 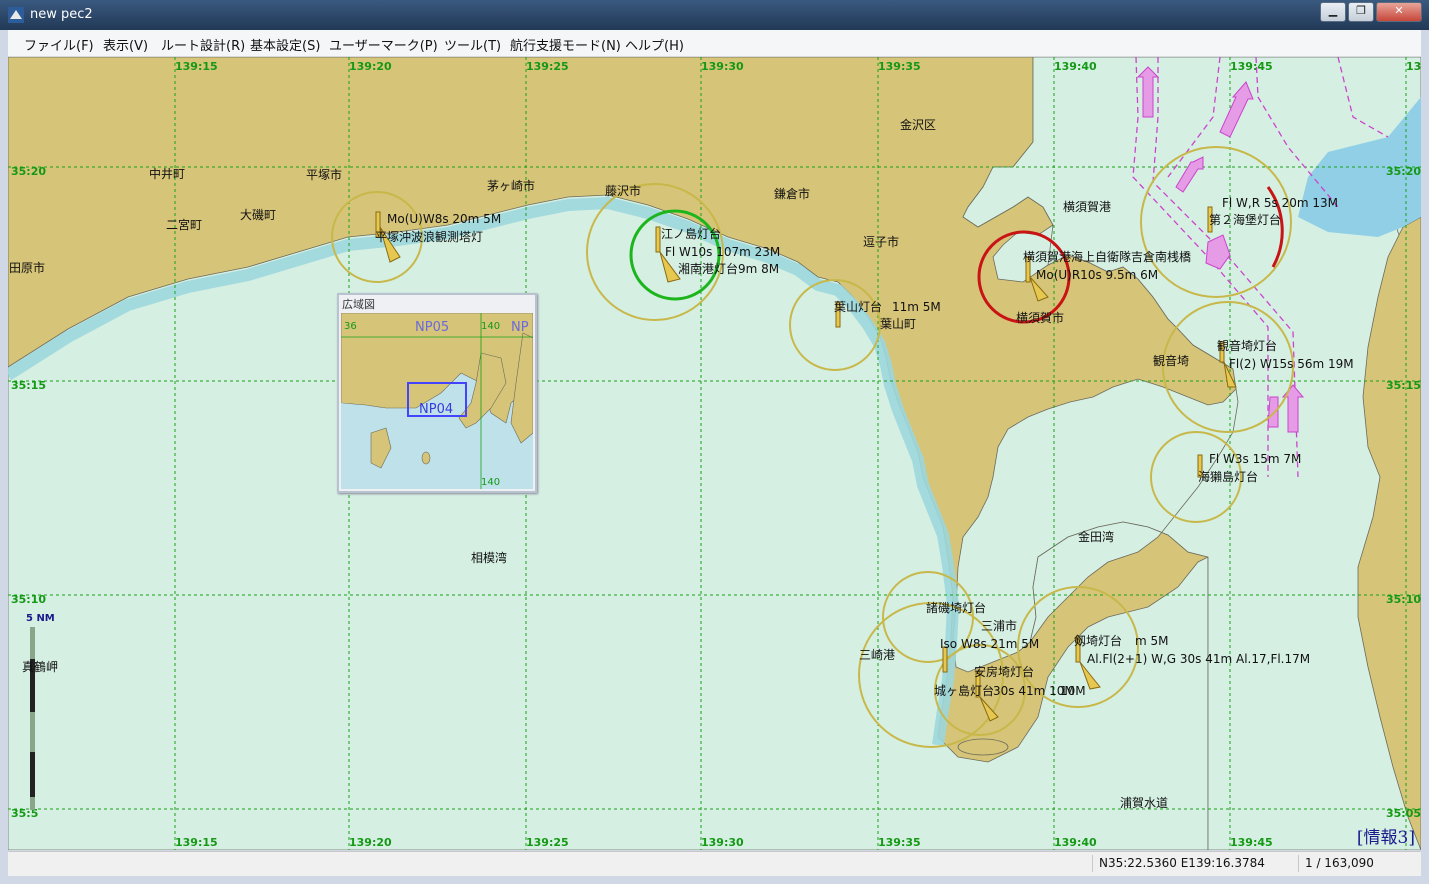 I want to click on light-umihotaru-char: Fl W3s 15m 7M, so click(x=1255, y=459).